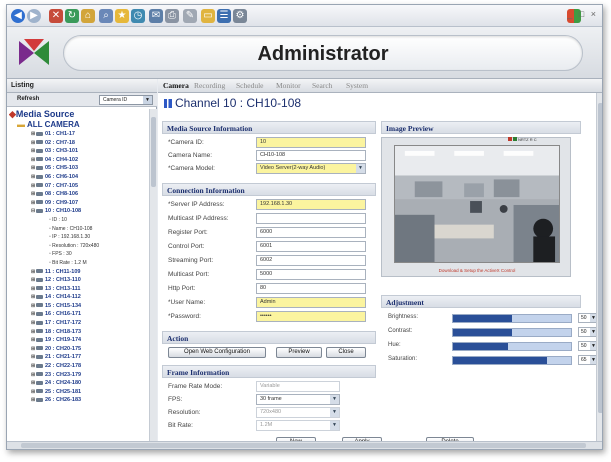  What do you see at coordinates (527, 139) in the screenshot?
I see `preview-status-text: NRTZ R C` at bounding box center [527, 139].